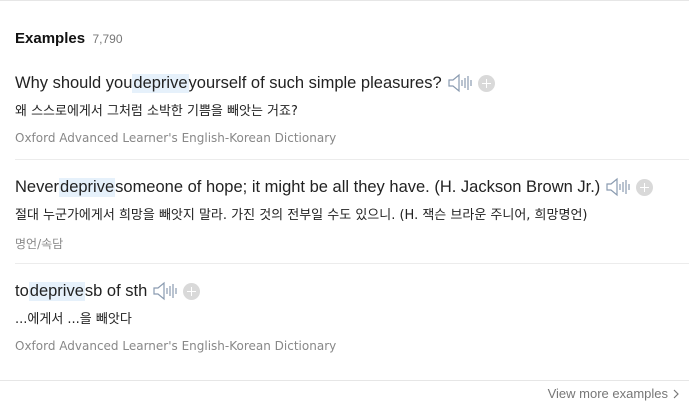  I want to click on sentence-text: to, so click(22, 290).